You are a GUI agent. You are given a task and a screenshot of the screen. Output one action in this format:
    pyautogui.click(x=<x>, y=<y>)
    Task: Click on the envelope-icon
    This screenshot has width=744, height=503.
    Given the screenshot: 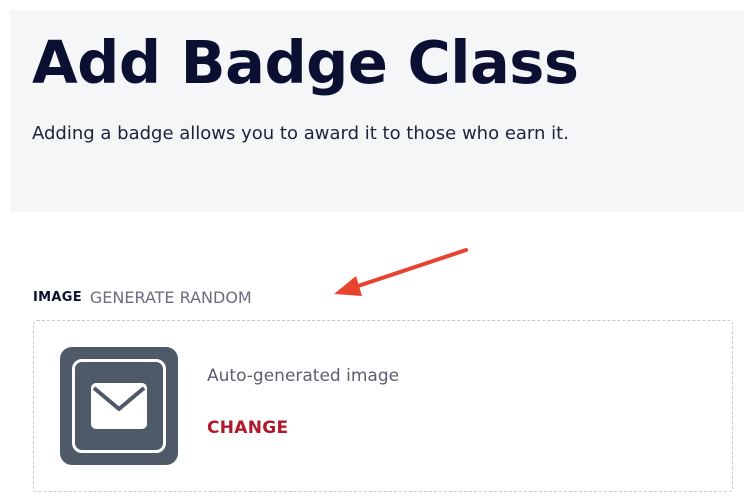 What is the action you would take?
    pyautogui.click(x=119, y=406)
    